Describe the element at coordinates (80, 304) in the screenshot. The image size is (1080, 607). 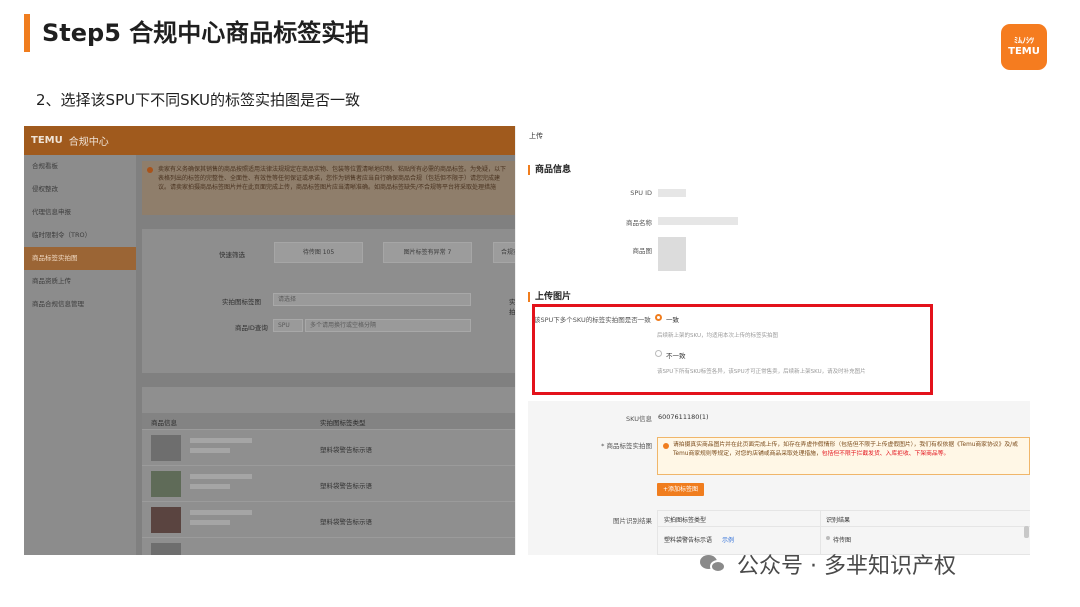
I see `sidebar-item-compliance-info: 商品合规信息管理` at that location.